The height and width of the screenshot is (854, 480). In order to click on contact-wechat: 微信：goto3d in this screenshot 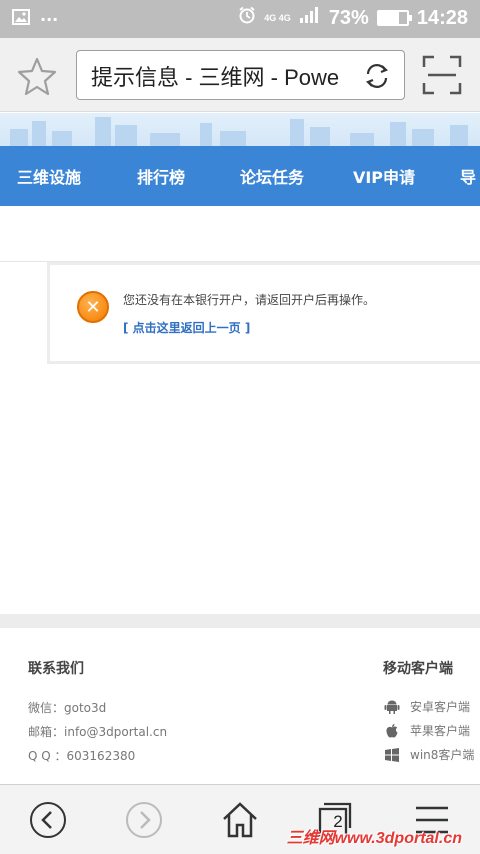, I will do `click(67, 708)`.